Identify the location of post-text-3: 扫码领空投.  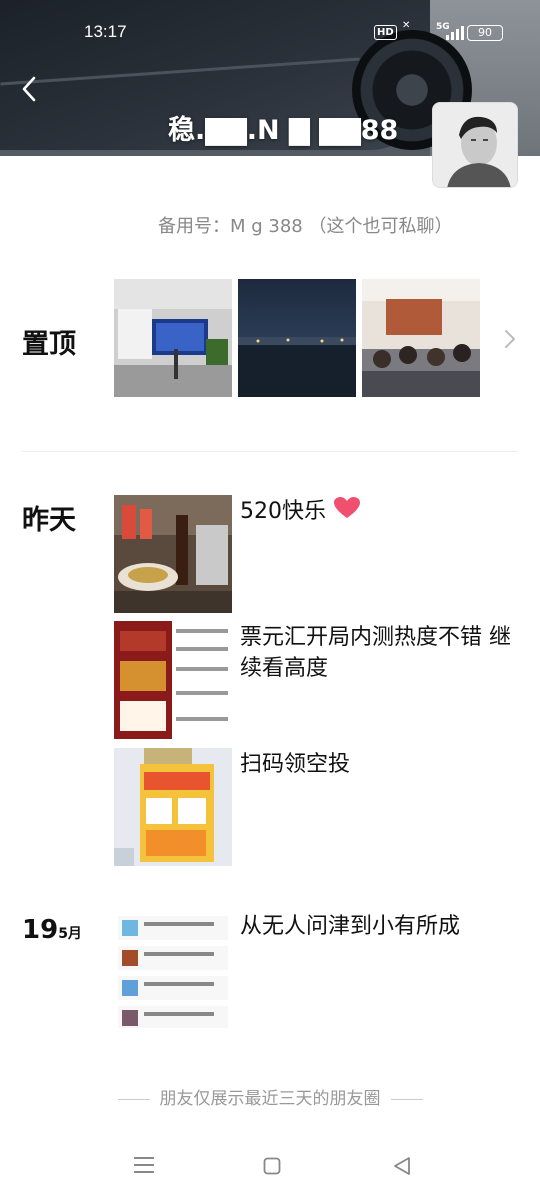
(380, 764).